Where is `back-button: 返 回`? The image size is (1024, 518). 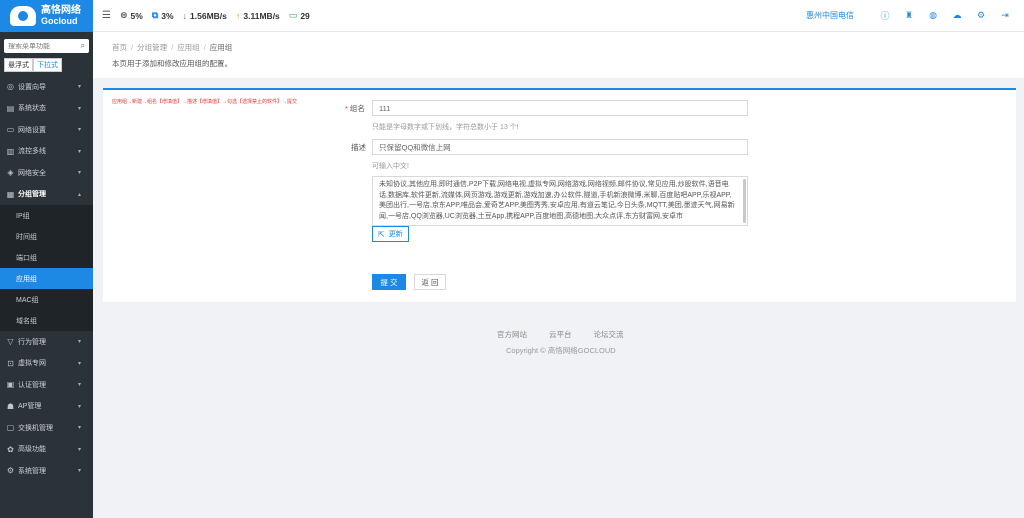
back-button: 返 回 is located at coordinates (430, 282).